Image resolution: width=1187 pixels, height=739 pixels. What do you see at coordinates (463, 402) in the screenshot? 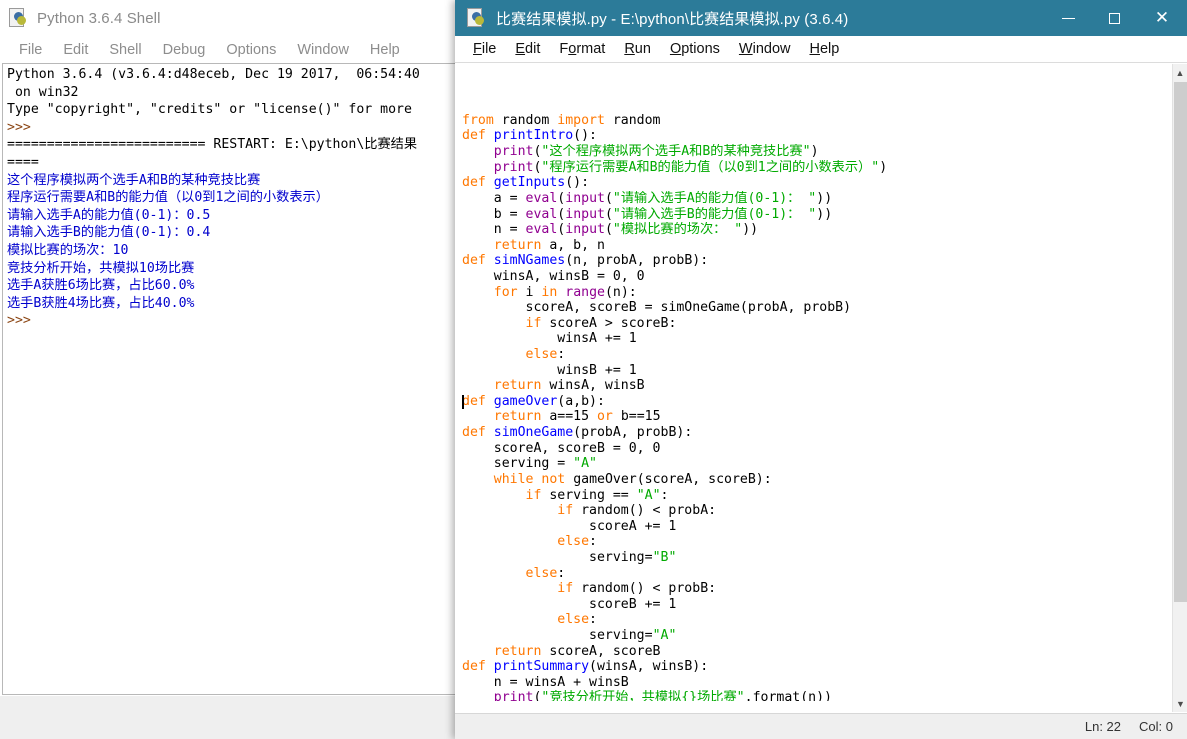
I see `text-caret` at bounding box center [463, 402].